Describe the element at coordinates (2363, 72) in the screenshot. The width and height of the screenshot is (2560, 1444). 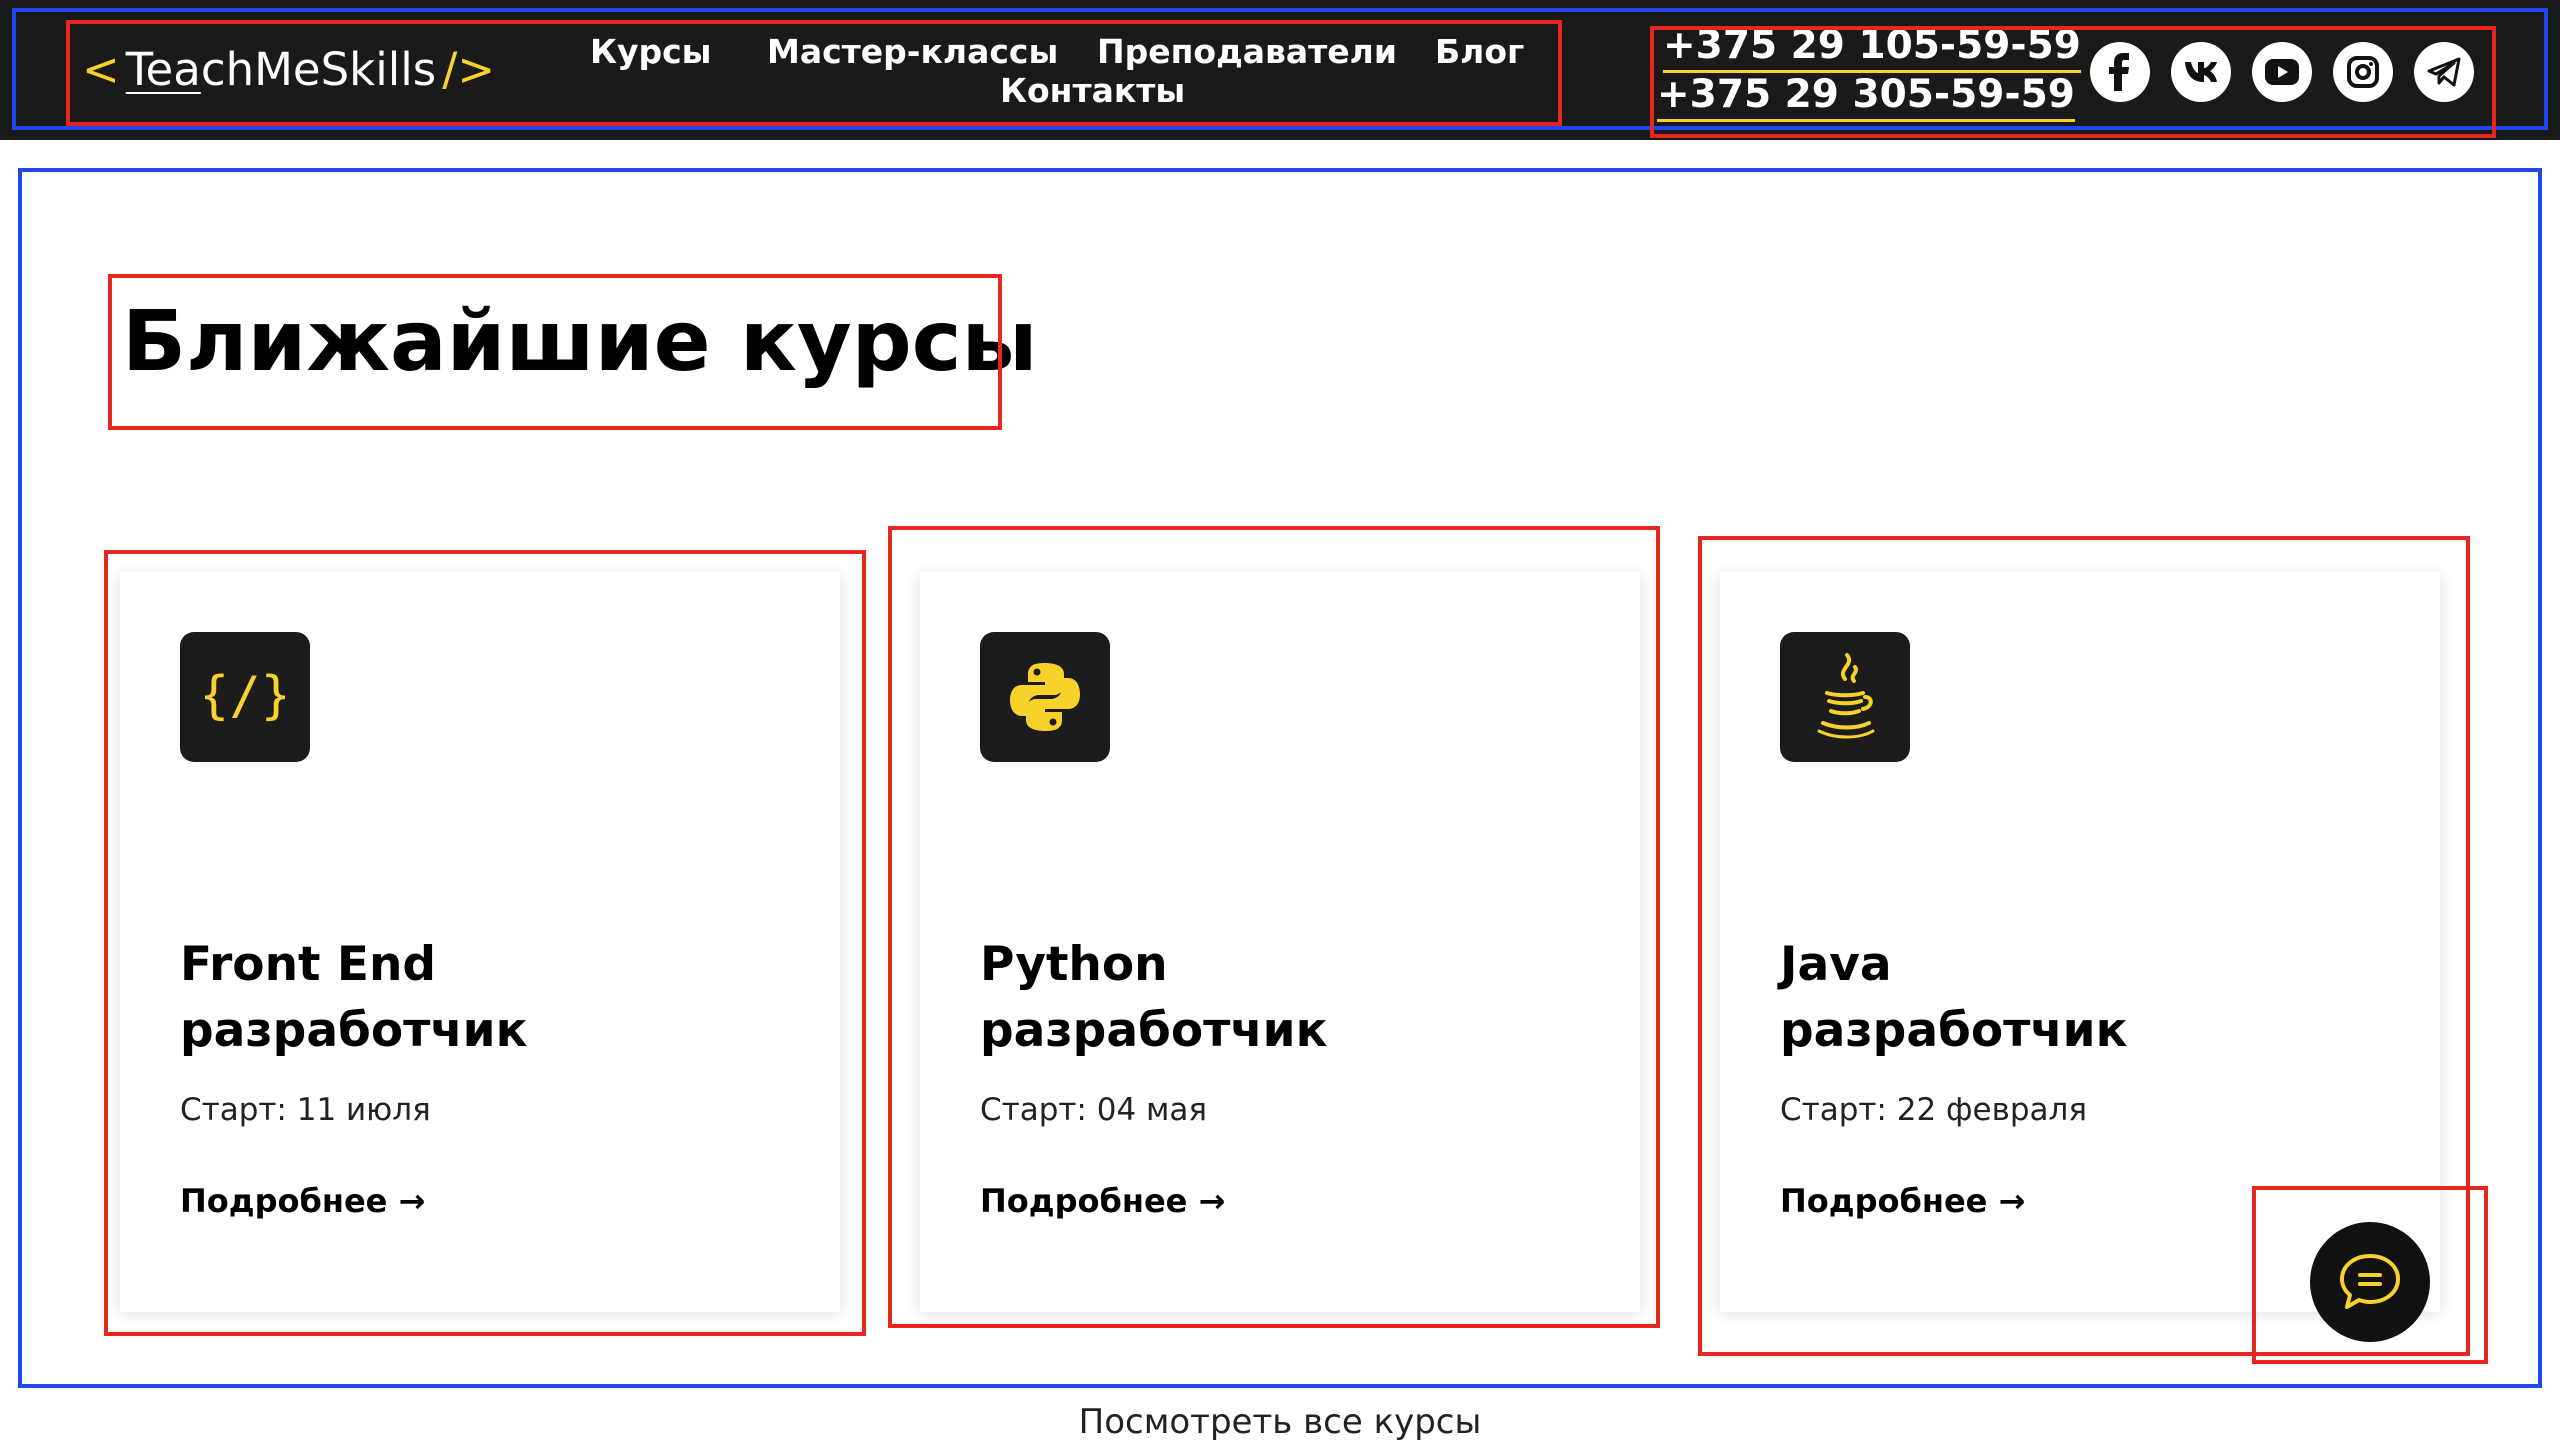
I see `instagram-icon` at that location.